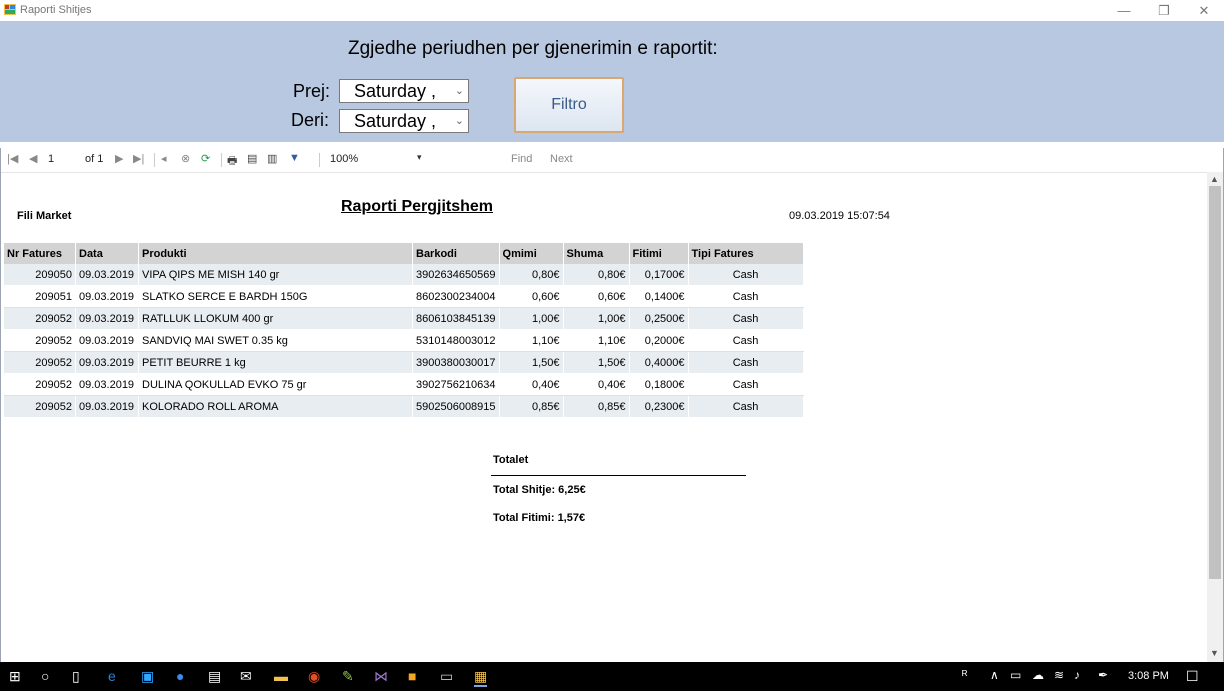  Describe the element at coordinates (481, 677) in the screenshot. I see `active-app-icon: ▦` at that location.